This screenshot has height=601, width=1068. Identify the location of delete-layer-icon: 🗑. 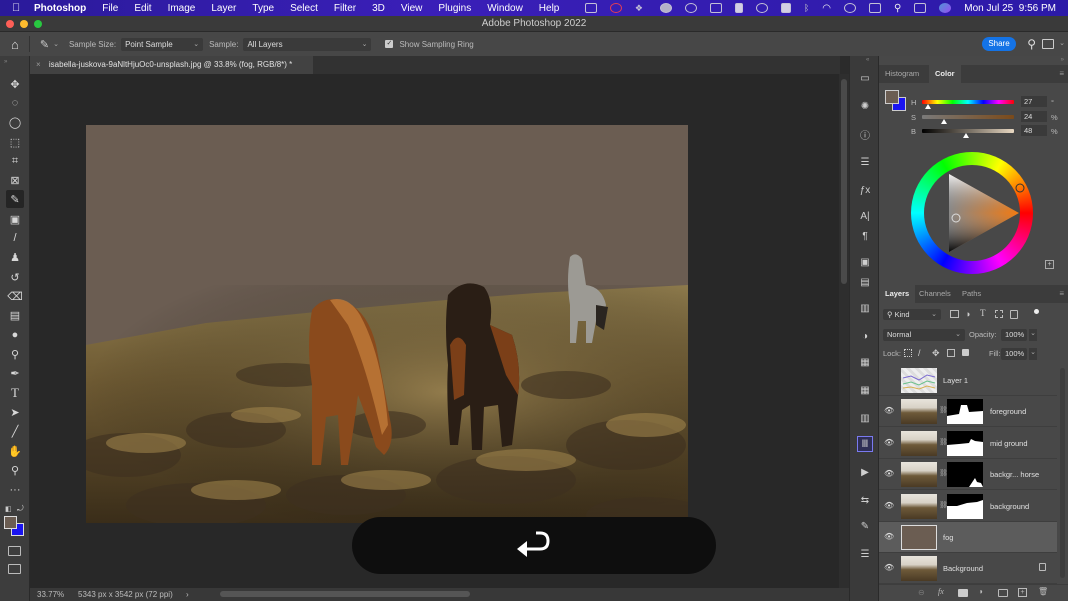
(1043, 591).